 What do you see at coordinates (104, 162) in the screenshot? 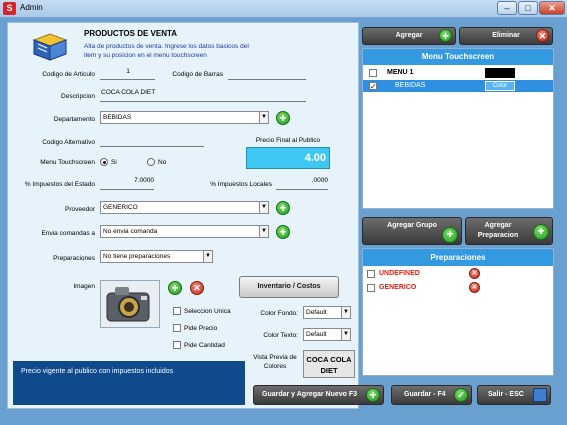
I see `menu-touchscreen-si-radio` at bounding box center [104, 162].